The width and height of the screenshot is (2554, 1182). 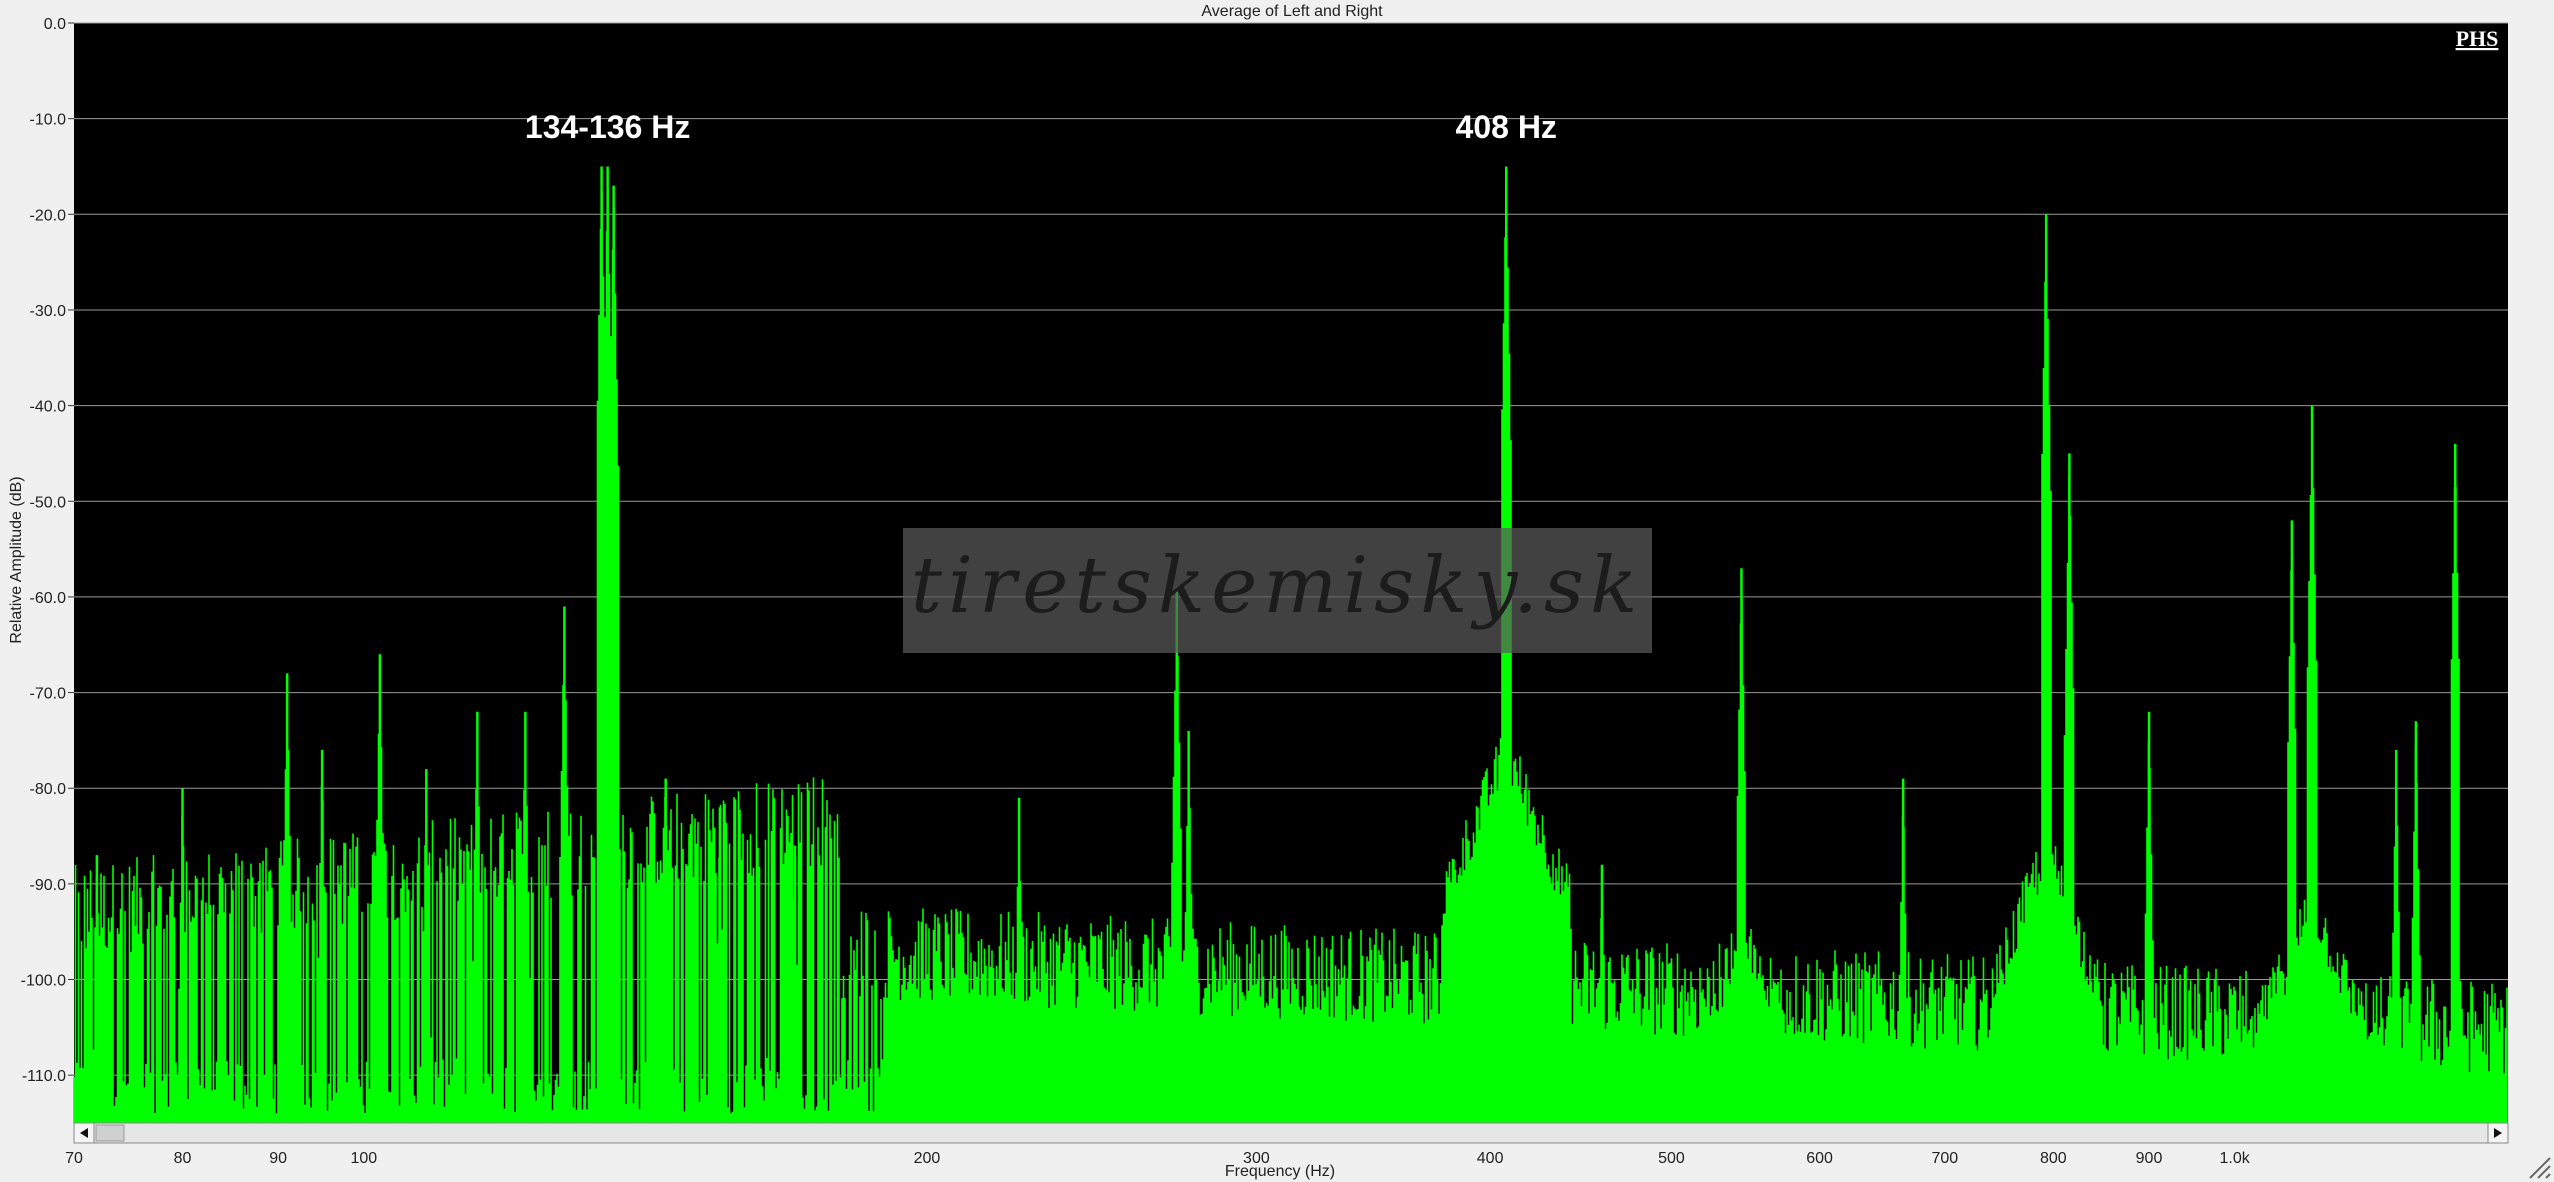 What do you see at coordinates (48, 885) in the screenshot?
I see `y-tick-label: -90.0` at bounding box center [48, 885].